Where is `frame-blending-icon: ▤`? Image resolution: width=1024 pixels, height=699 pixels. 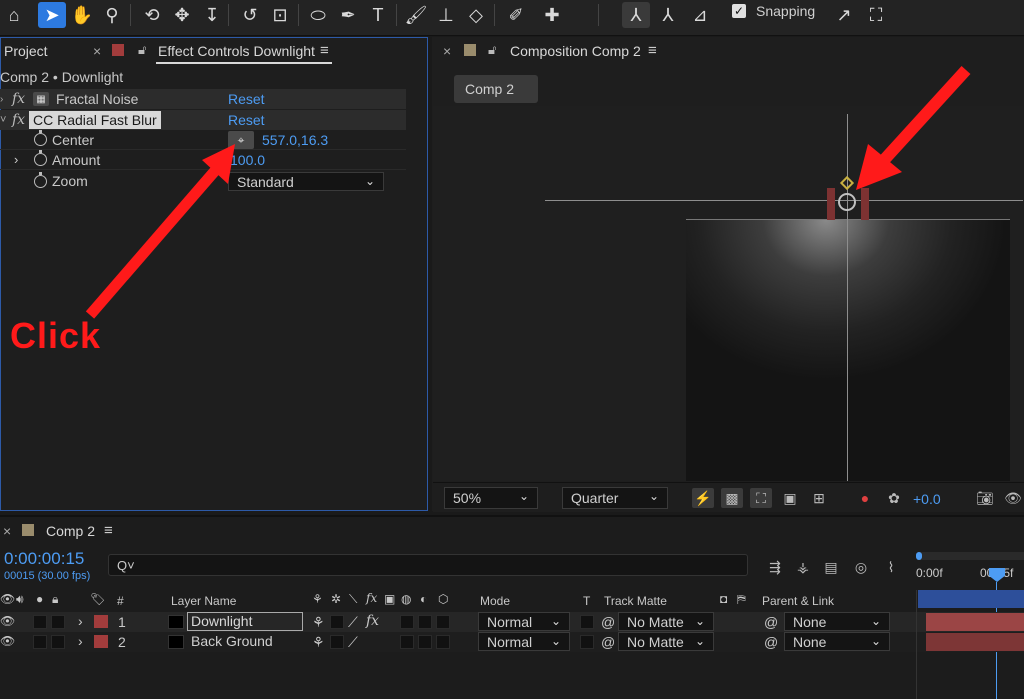 frame-blending-icon: ▤ is located at coordinates (831, 567).